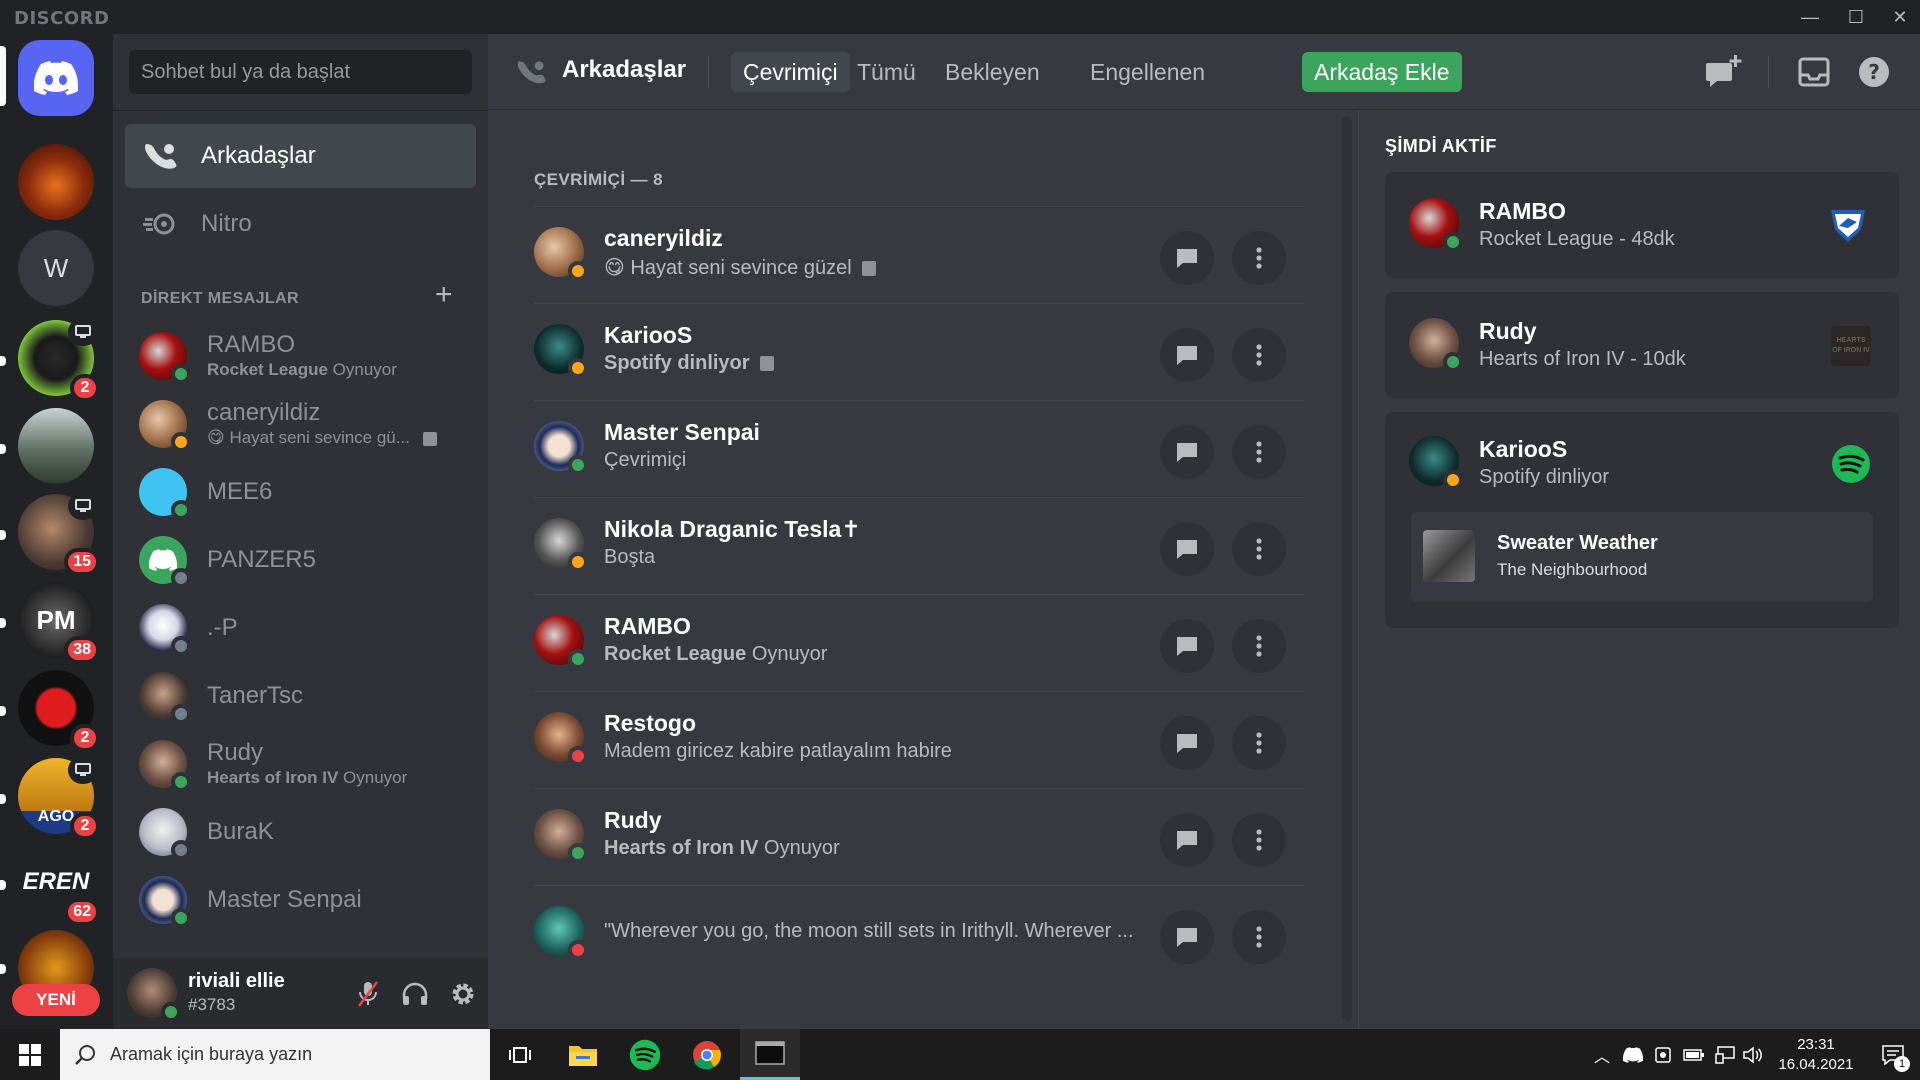 This screenshot has height=1080, width=1920. What do you see at coordinates (59, 534) in the screenshot?
I see `server-portrait: 15` at bounding box center [59, 534].